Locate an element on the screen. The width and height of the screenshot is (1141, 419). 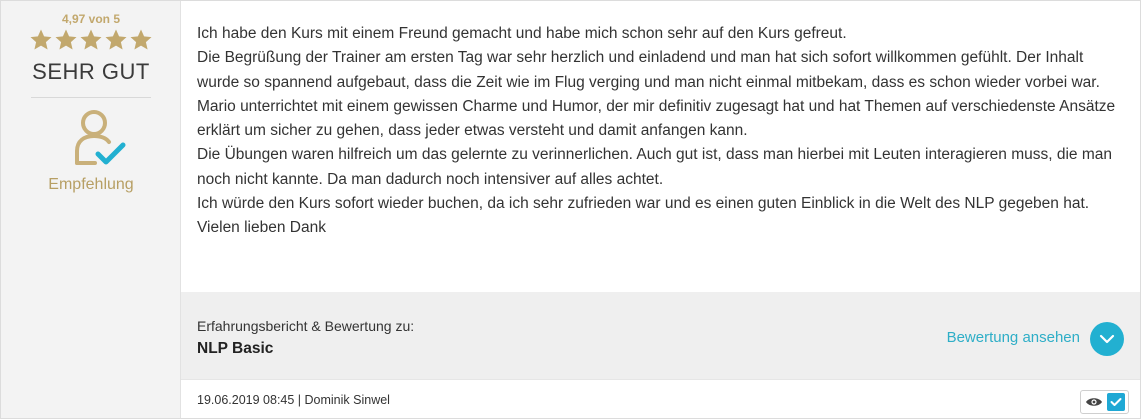
view-review-button is located at coordinates (1107, 339).